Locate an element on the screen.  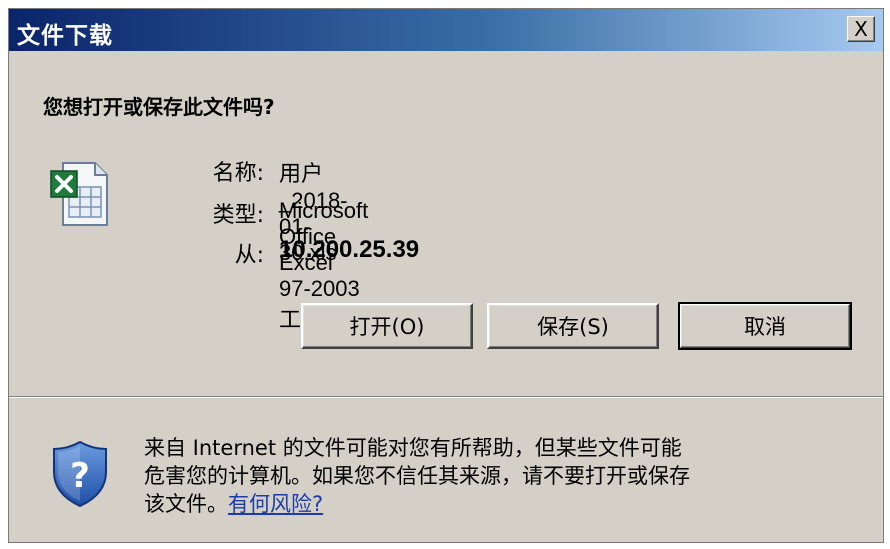
cancel-button: 取消 is located at coordinates (765, 326).